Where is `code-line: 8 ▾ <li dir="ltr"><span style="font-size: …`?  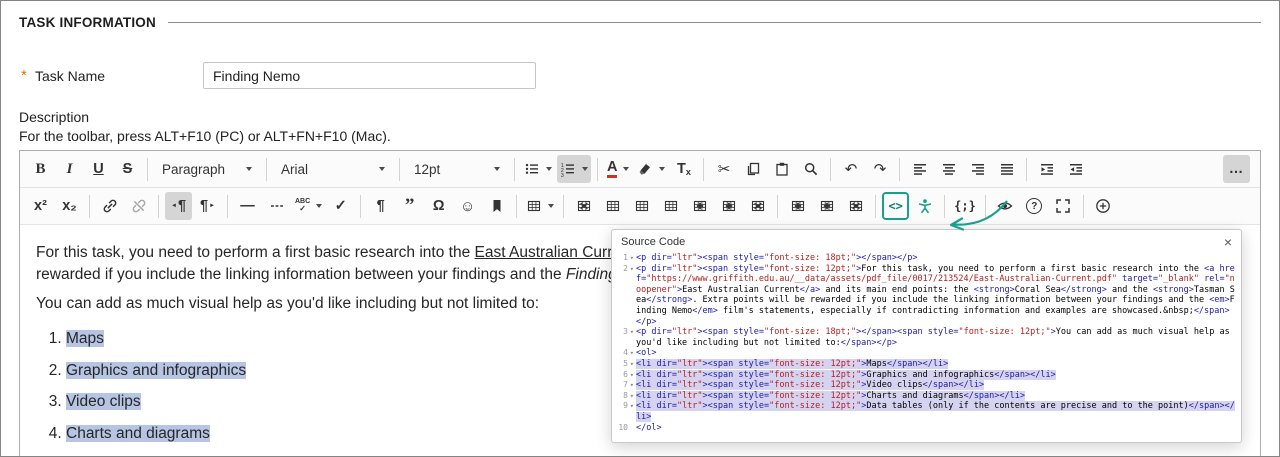
code-line: 8 ▾ <li dir="ltr"><span style="font-size: … is located at coordinates (925, 396).